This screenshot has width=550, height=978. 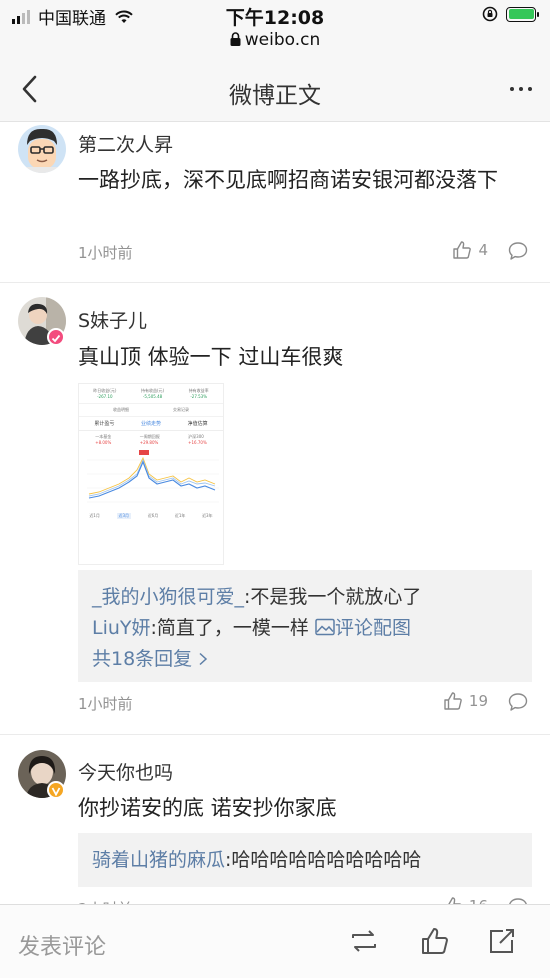 I want to click on reply-list: 骑着山猪的麻瓜:哈哈哈哈哈哈哈哈哈哈, so click(x=305, y=860).